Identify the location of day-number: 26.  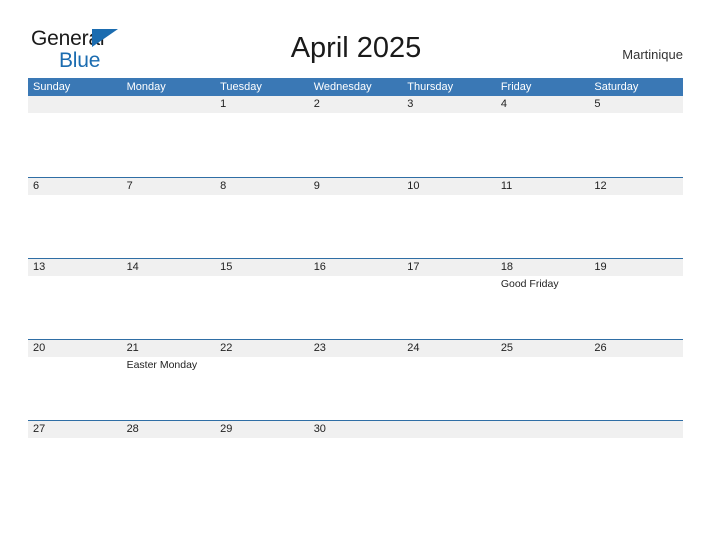
(600, 348).